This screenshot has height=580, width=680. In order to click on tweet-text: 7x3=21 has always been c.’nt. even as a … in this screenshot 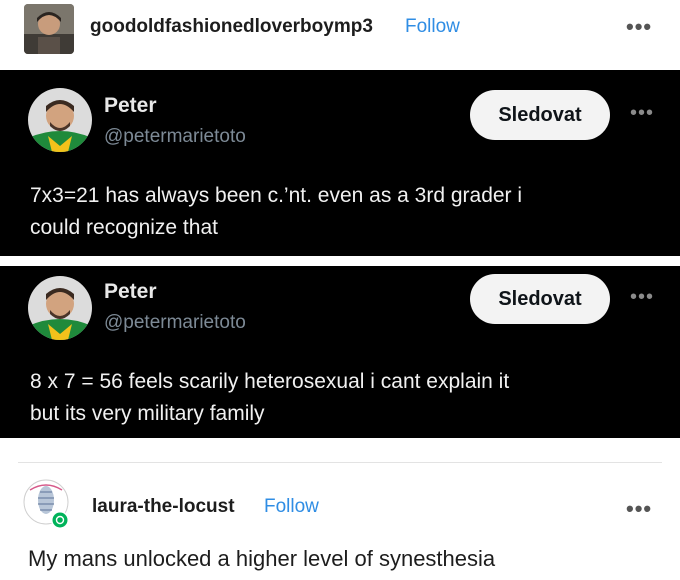, I will do `click(345, 212)`.